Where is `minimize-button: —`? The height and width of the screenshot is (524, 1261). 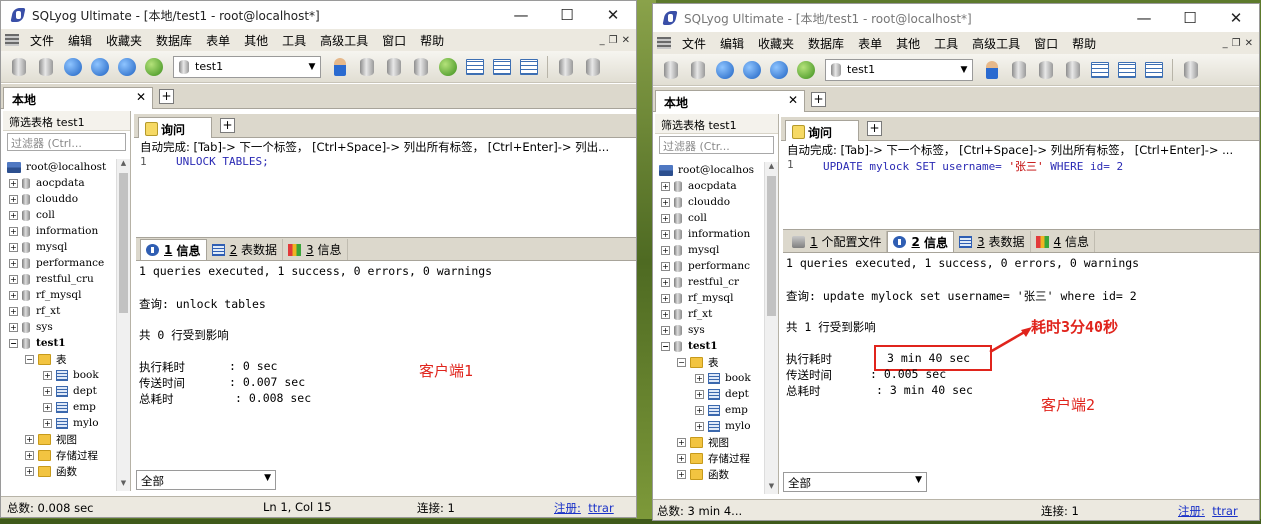
minimize-button: — is located at coordinates (1144, 18).